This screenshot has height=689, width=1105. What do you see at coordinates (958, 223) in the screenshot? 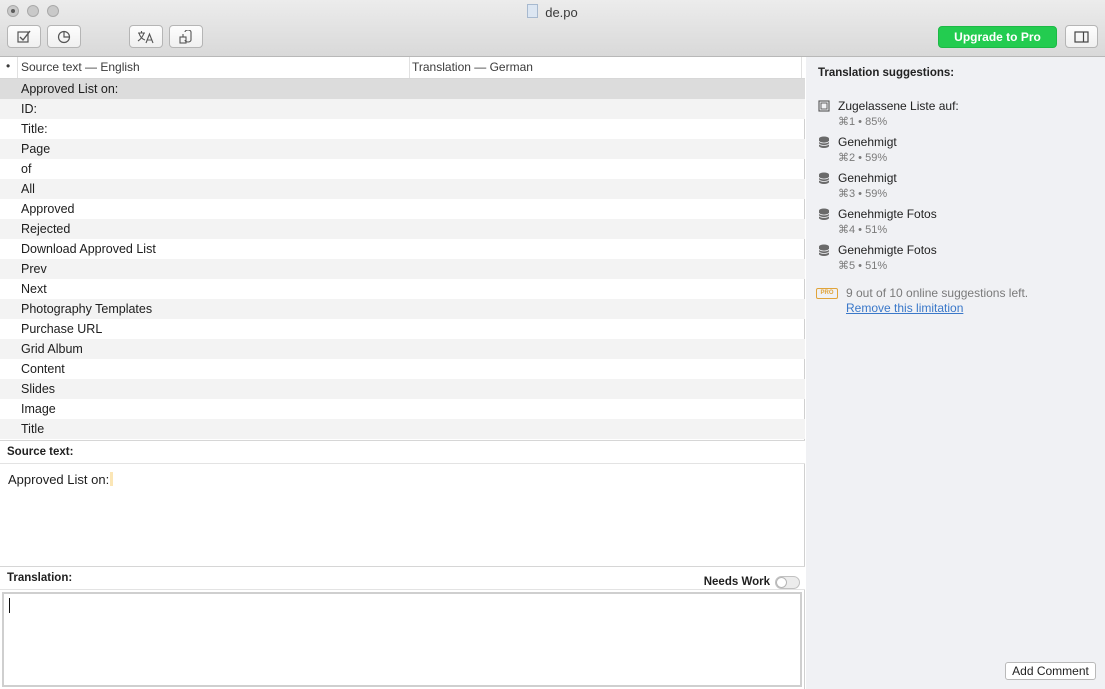
I see `suggestion-item: Genehmigte Fotos ⌘4 • 51%` at bounding box center [958, 223].